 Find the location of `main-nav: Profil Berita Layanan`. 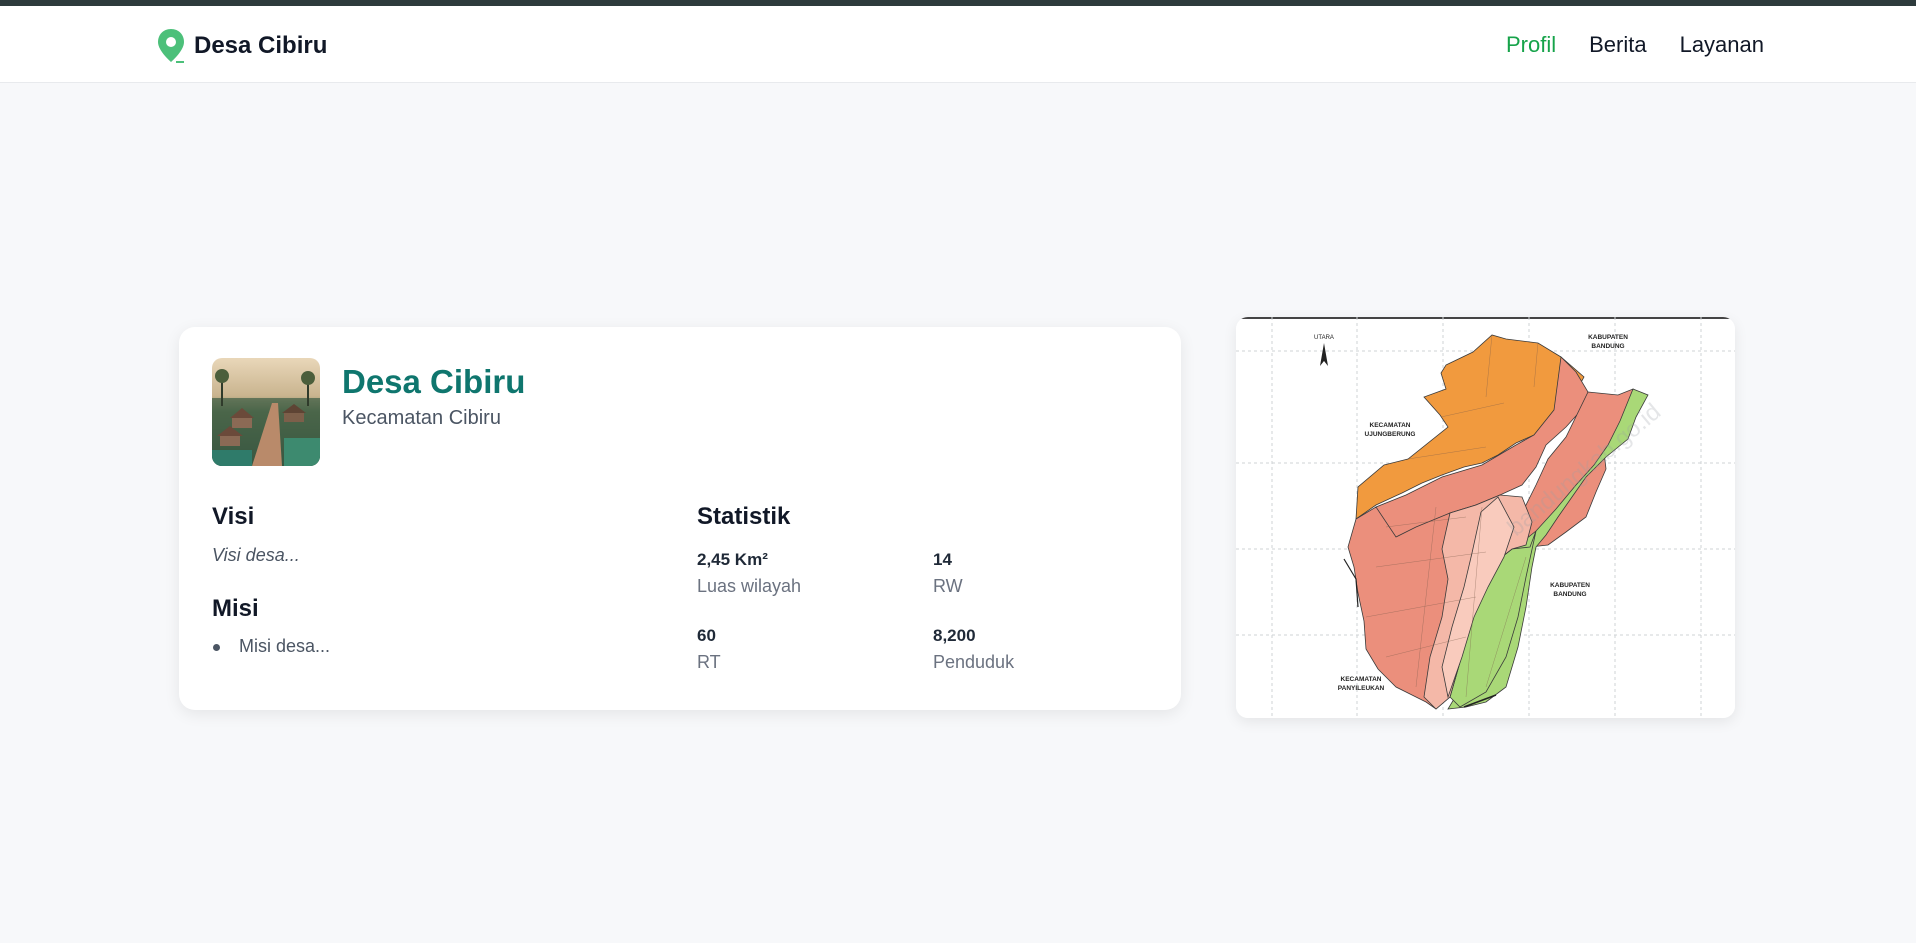

main-nav: Profil Berita Layanan is located at coordinates (1635, 45).